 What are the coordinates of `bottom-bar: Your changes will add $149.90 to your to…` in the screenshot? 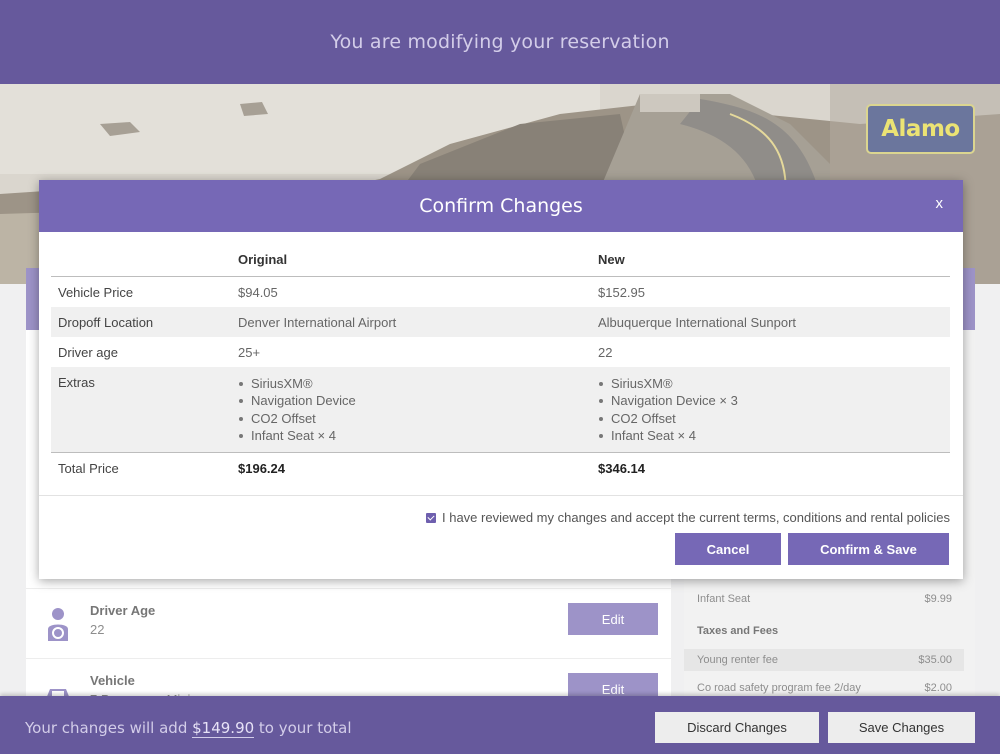 It's located at (500, 725).